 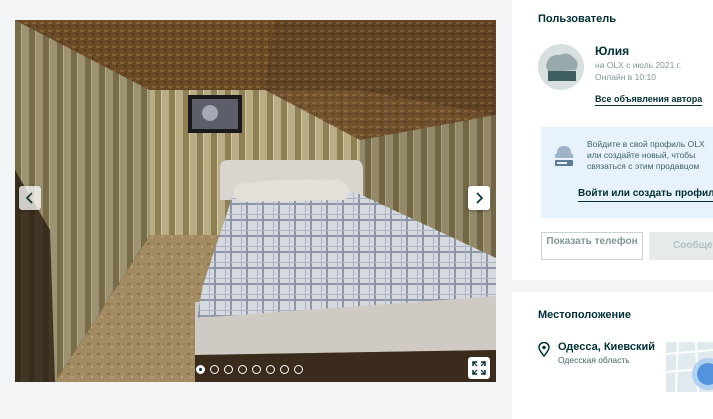 What do you see at coordinates (585, 315) in the screenshot?
I see `location-section-title: Местоположение` at bounding box center [585, 315].